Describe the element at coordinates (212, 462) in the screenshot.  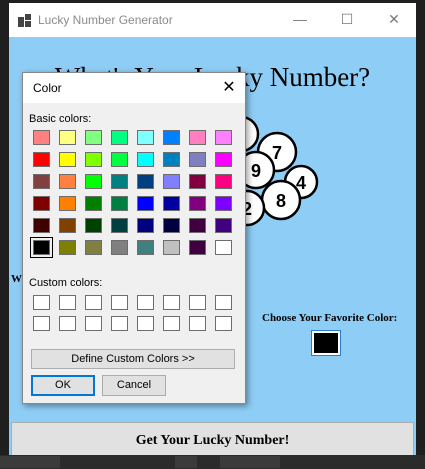
I see `taskbar` at that location.